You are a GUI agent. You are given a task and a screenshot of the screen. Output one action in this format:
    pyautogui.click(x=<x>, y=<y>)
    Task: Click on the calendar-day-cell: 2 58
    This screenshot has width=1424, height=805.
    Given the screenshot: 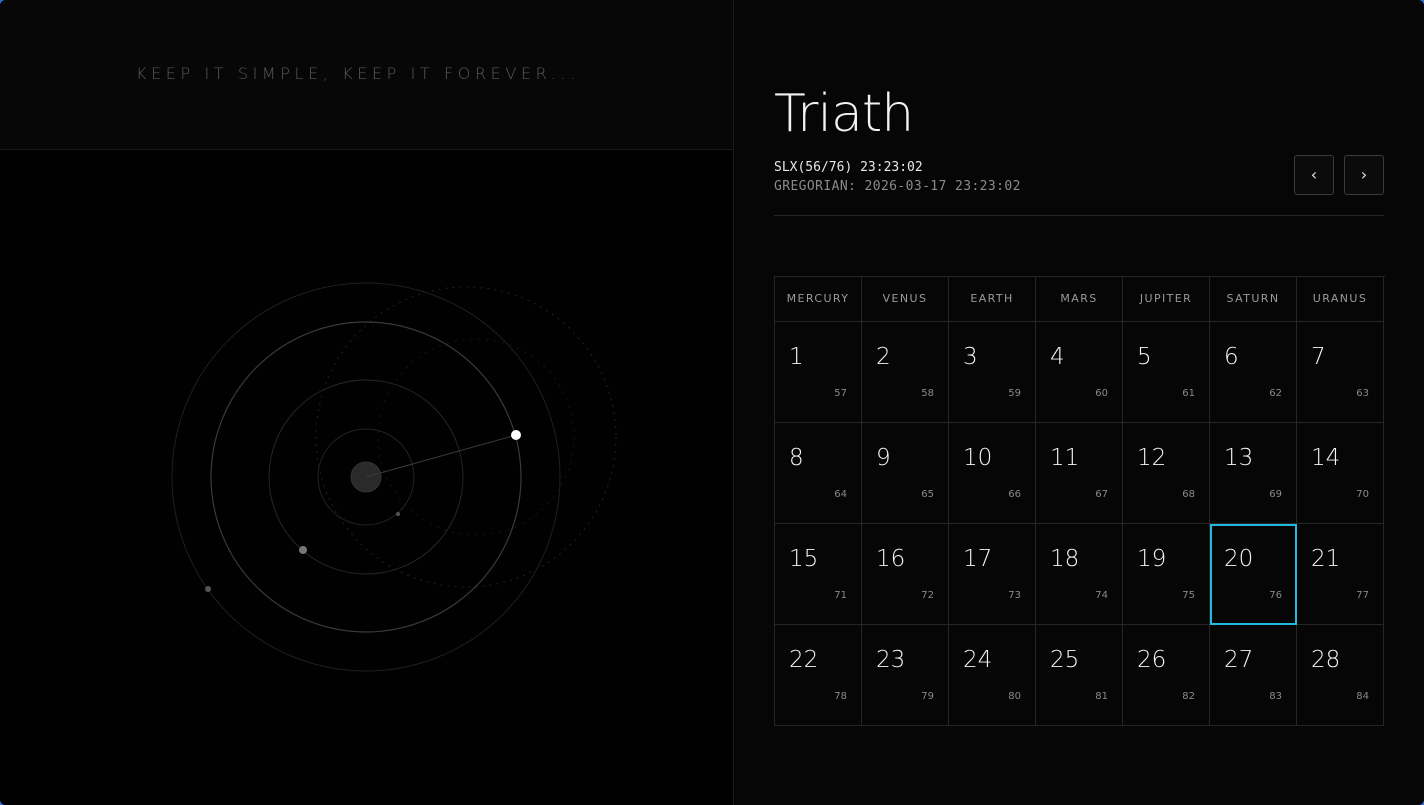 What is the action you would take?
    pyautogui.click(x=905, y=372)
    